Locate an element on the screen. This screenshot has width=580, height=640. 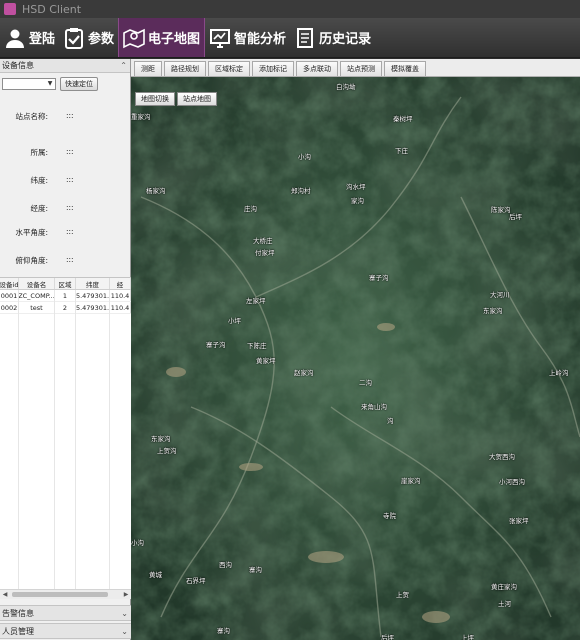
field-owner: 所属:::: is located at coordinates (65, 152).